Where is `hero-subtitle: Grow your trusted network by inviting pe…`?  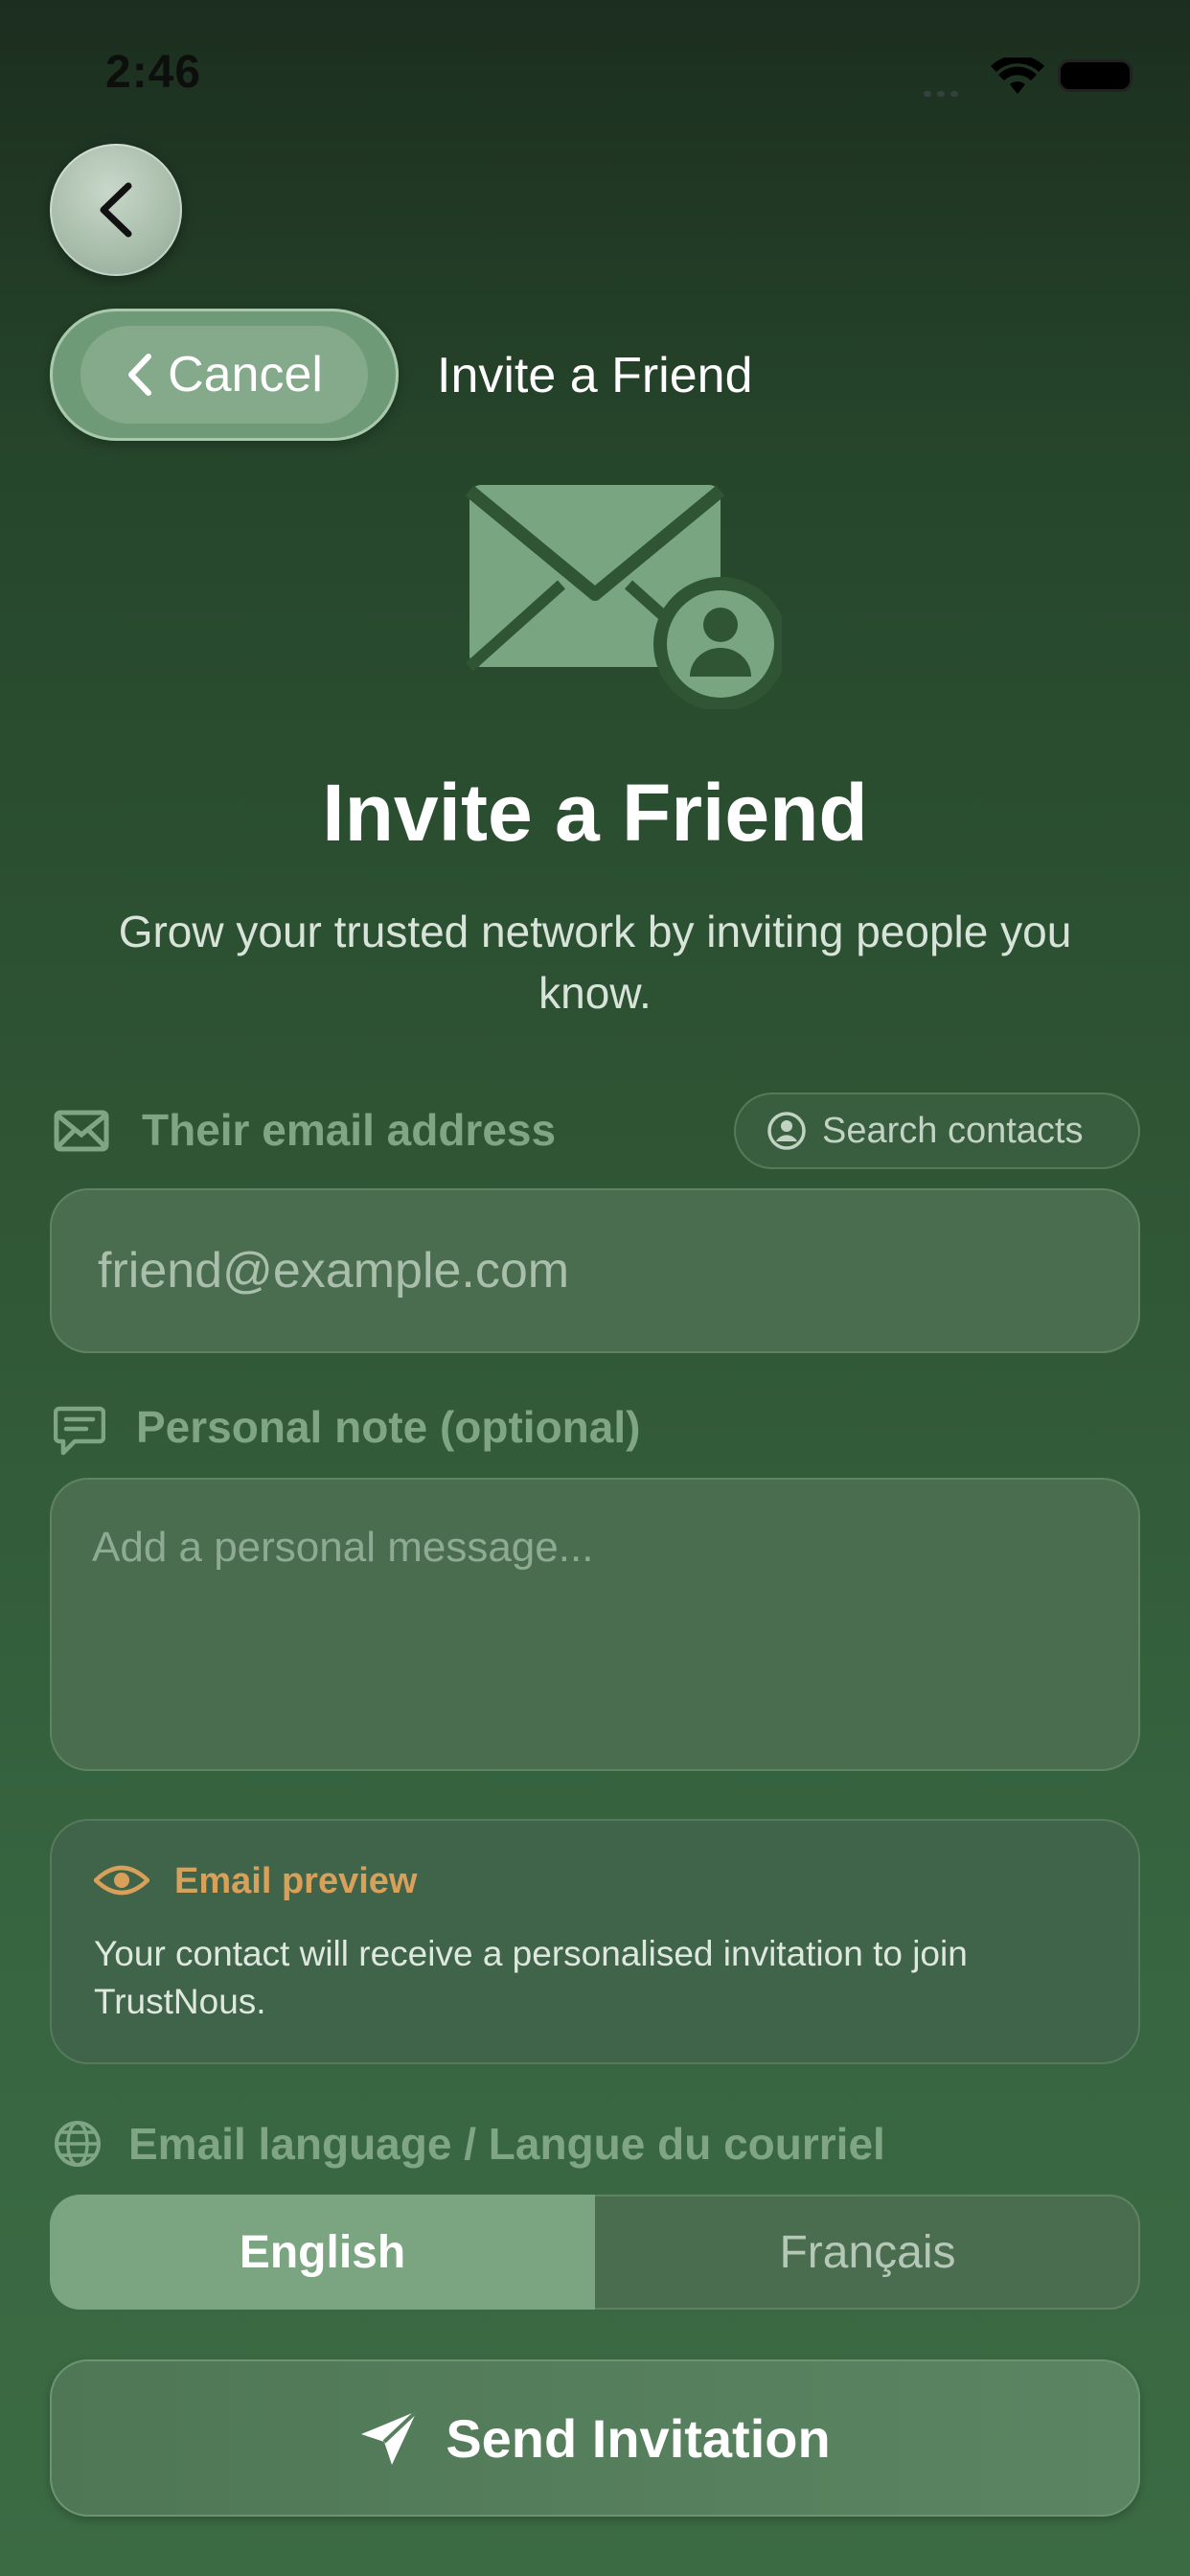
hero-subtitle: Grow your trusted network by inviting pe… is located at coordinates (595, 962).